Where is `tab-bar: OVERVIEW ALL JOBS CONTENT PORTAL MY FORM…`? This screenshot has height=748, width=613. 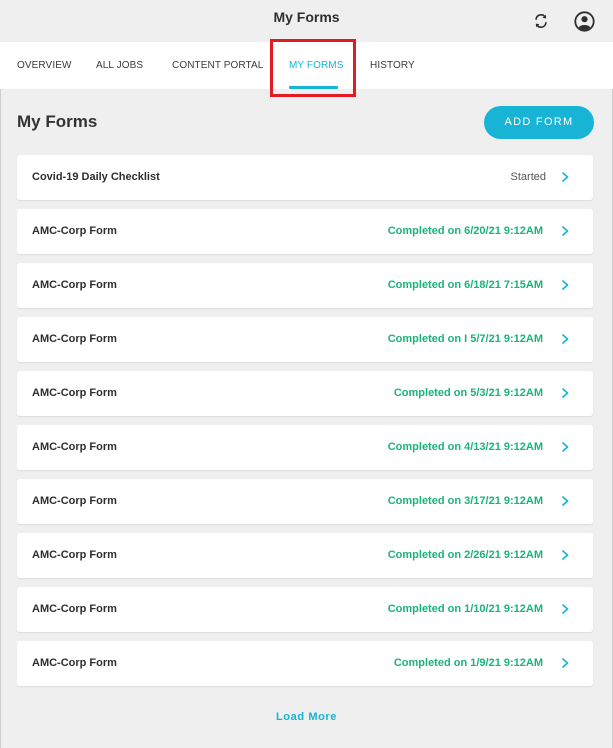 tab-bar: OVERVIEW ALL JOBS CONTENT PORTAL MY FORM… is located at coordinates (306, 65).